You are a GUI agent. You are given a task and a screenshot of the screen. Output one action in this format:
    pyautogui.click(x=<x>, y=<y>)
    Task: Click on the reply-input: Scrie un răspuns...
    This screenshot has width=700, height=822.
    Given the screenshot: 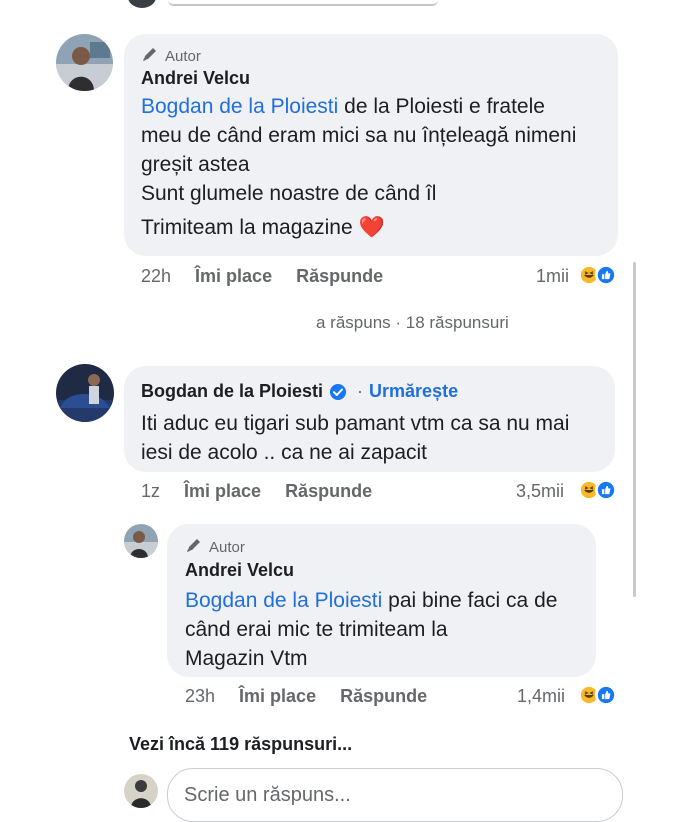 What is the action you would take?
    pyautogui.click(x=395, y=795)
    